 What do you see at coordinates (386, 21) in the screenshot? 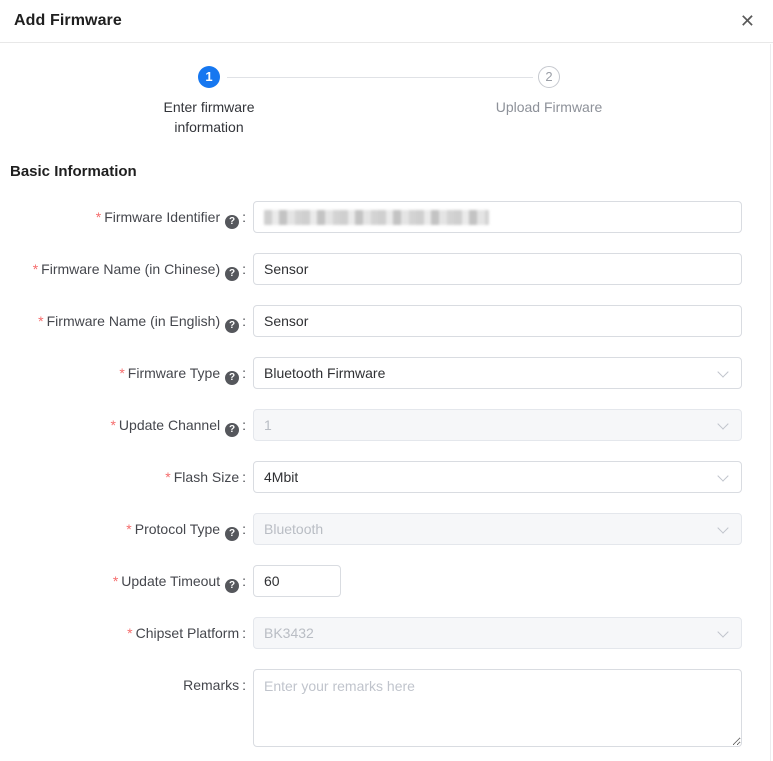
I see `dialog-header: Add Firmware ✕` at bounding box center [386, 21].